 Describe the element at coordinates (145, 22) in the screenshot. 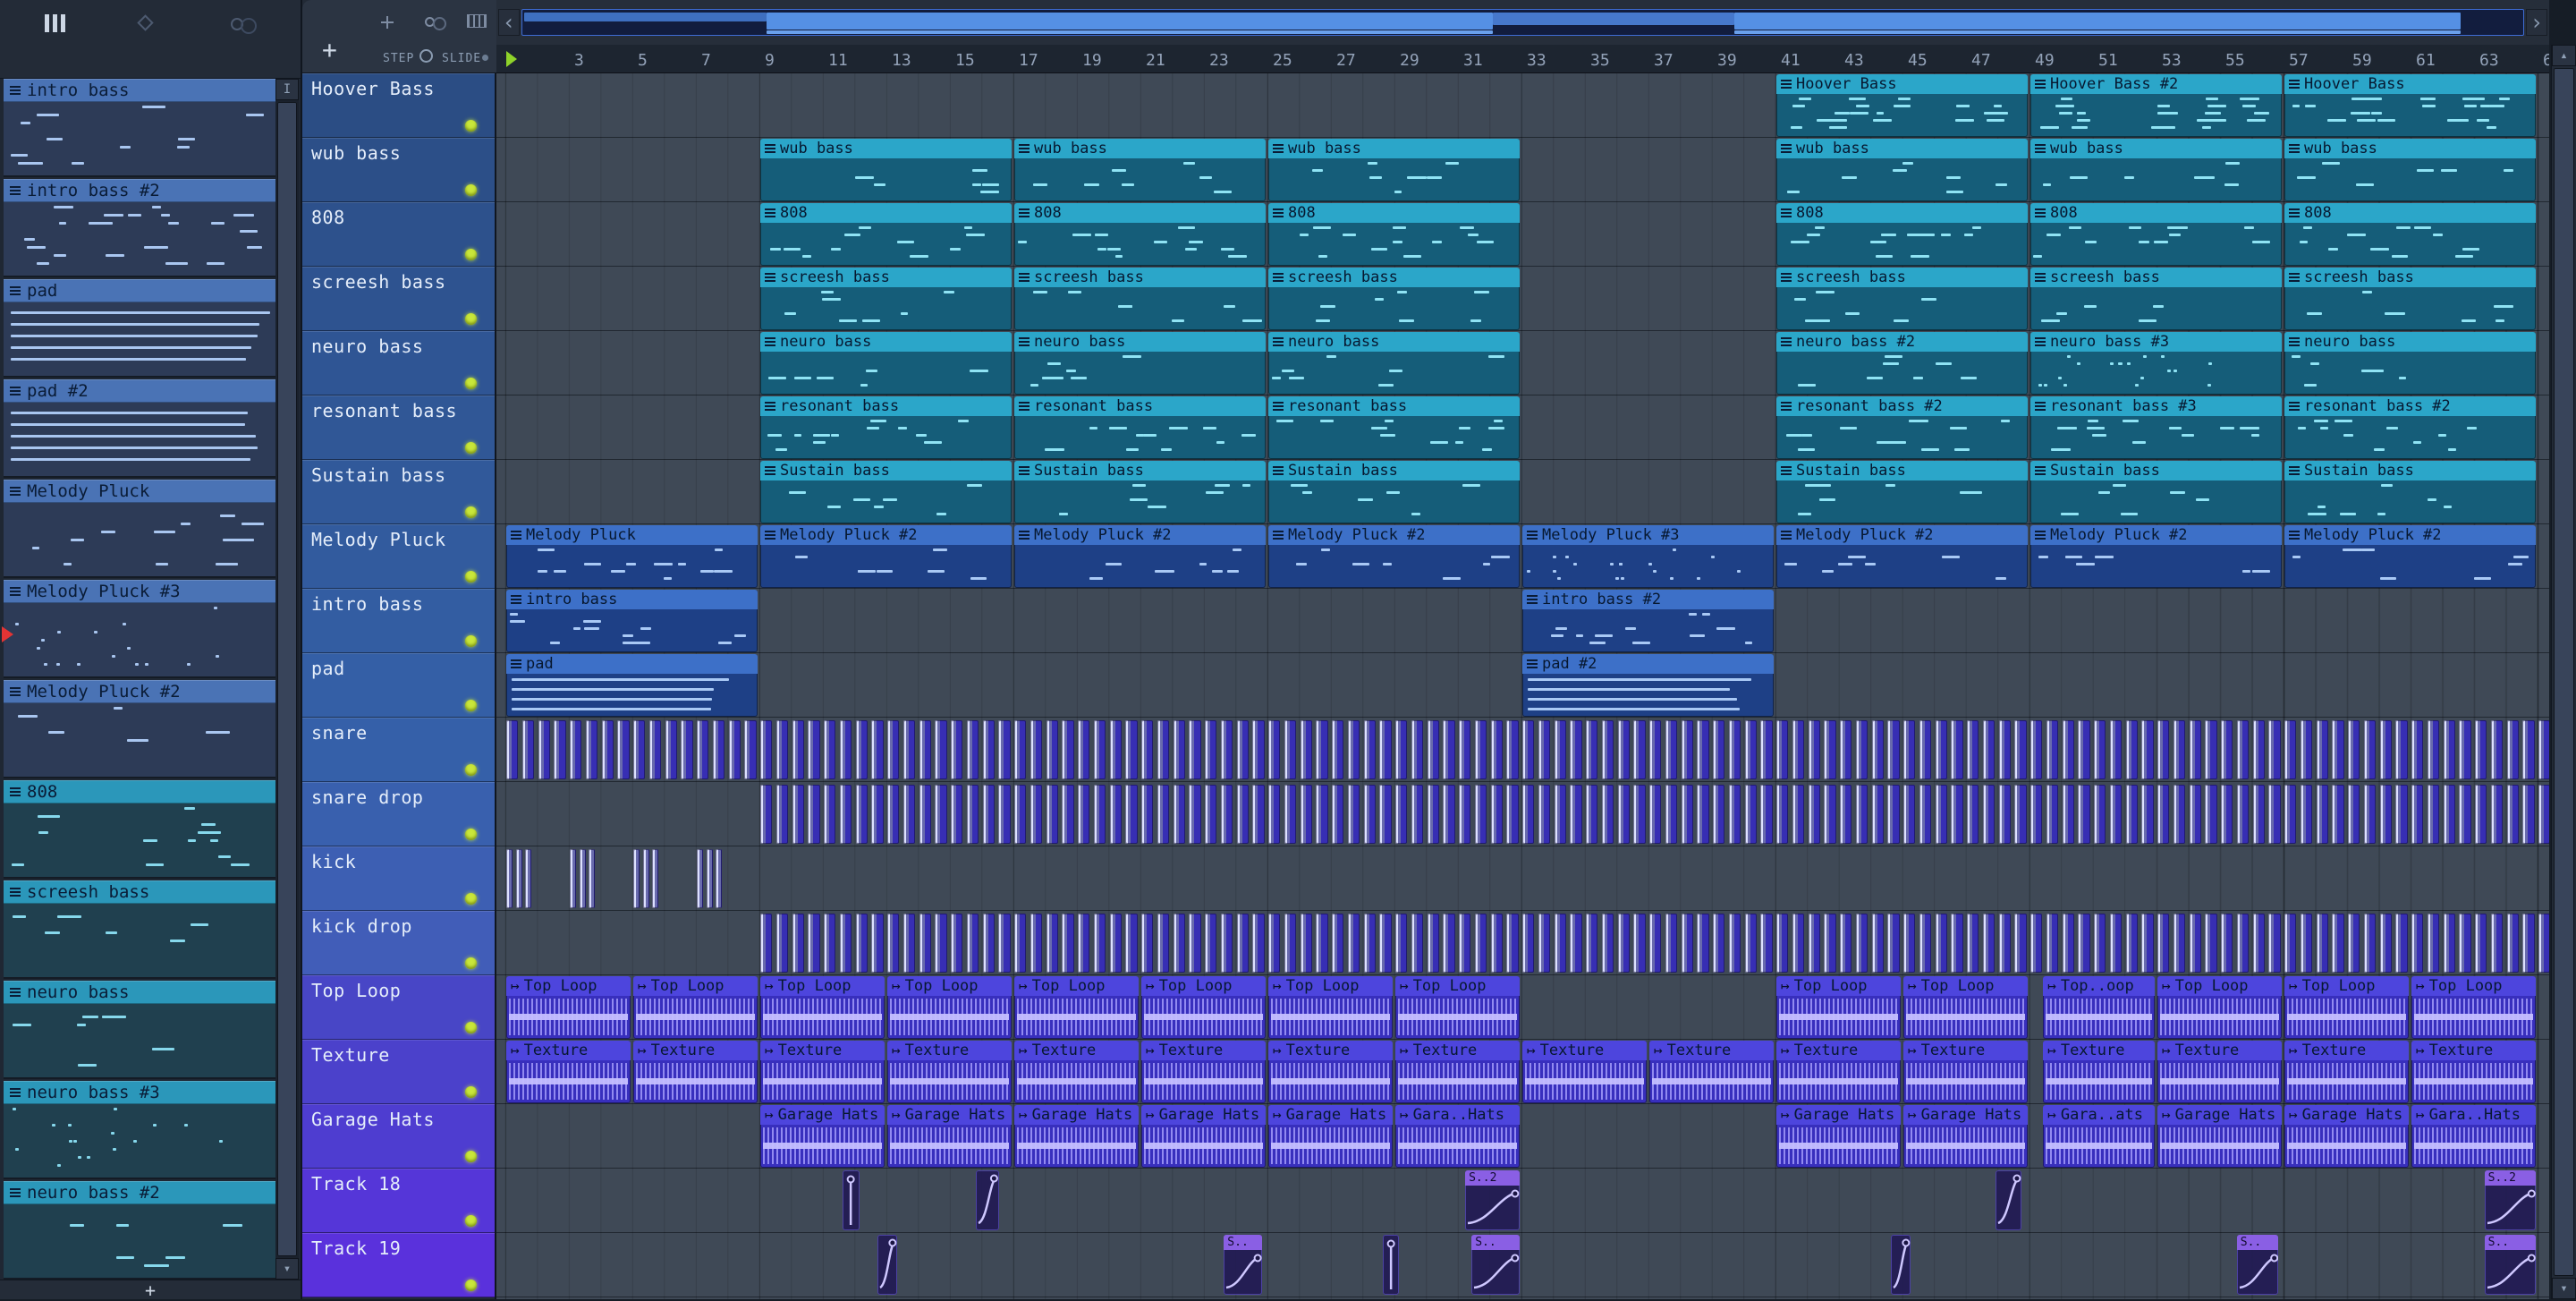

I see `picker-filter-icon` at that location.